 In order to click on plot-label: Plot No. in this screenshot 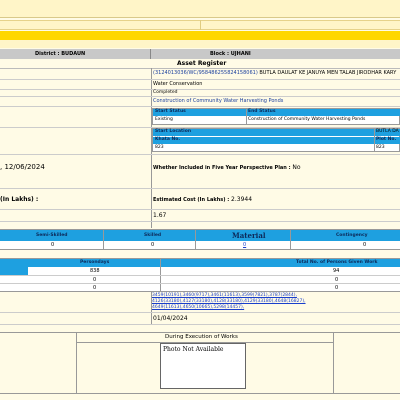, I will do `click(386, 139)`.